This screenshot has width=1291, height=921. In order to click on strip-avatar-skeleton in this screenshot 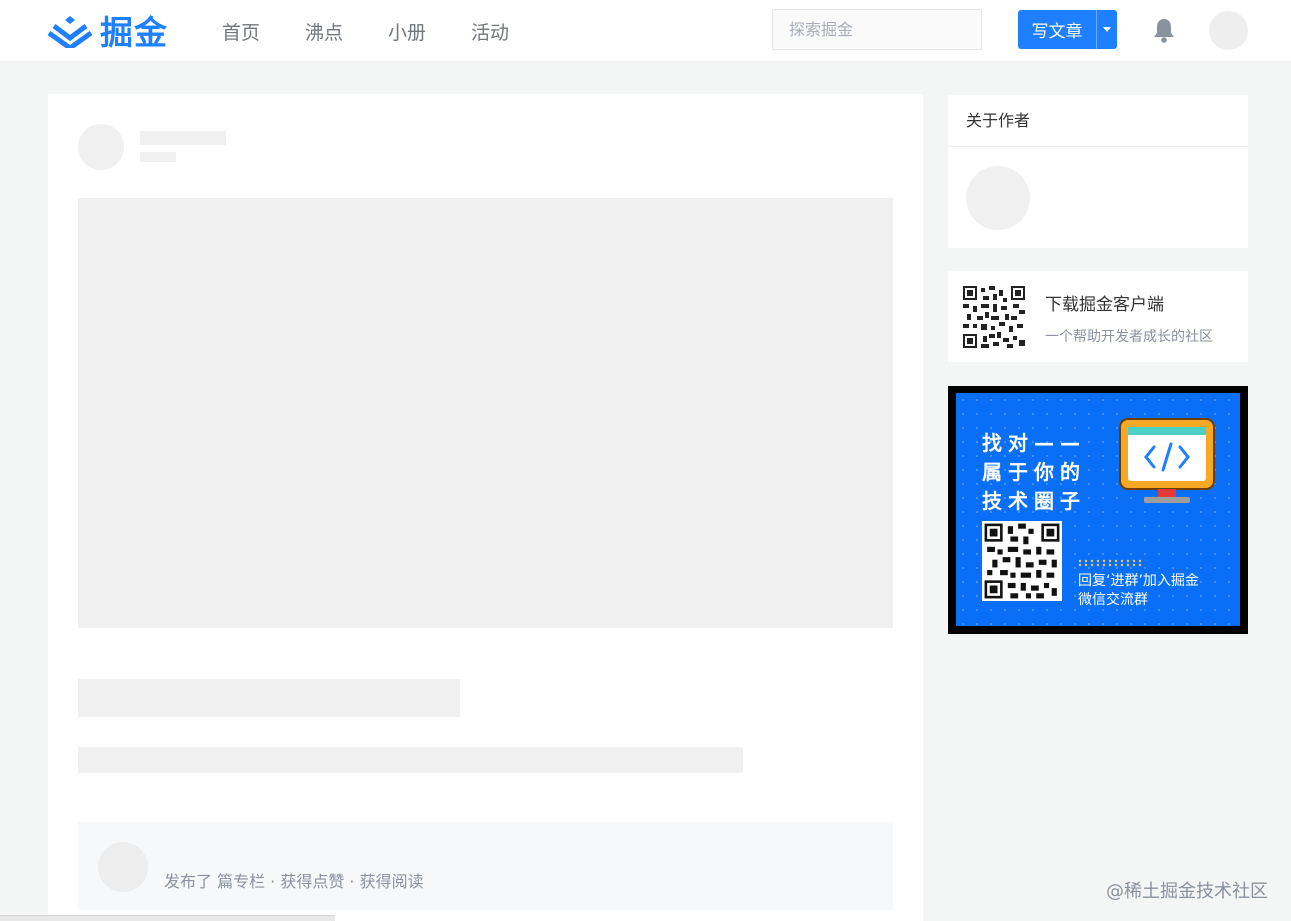, I will do `click(123, 867)`.